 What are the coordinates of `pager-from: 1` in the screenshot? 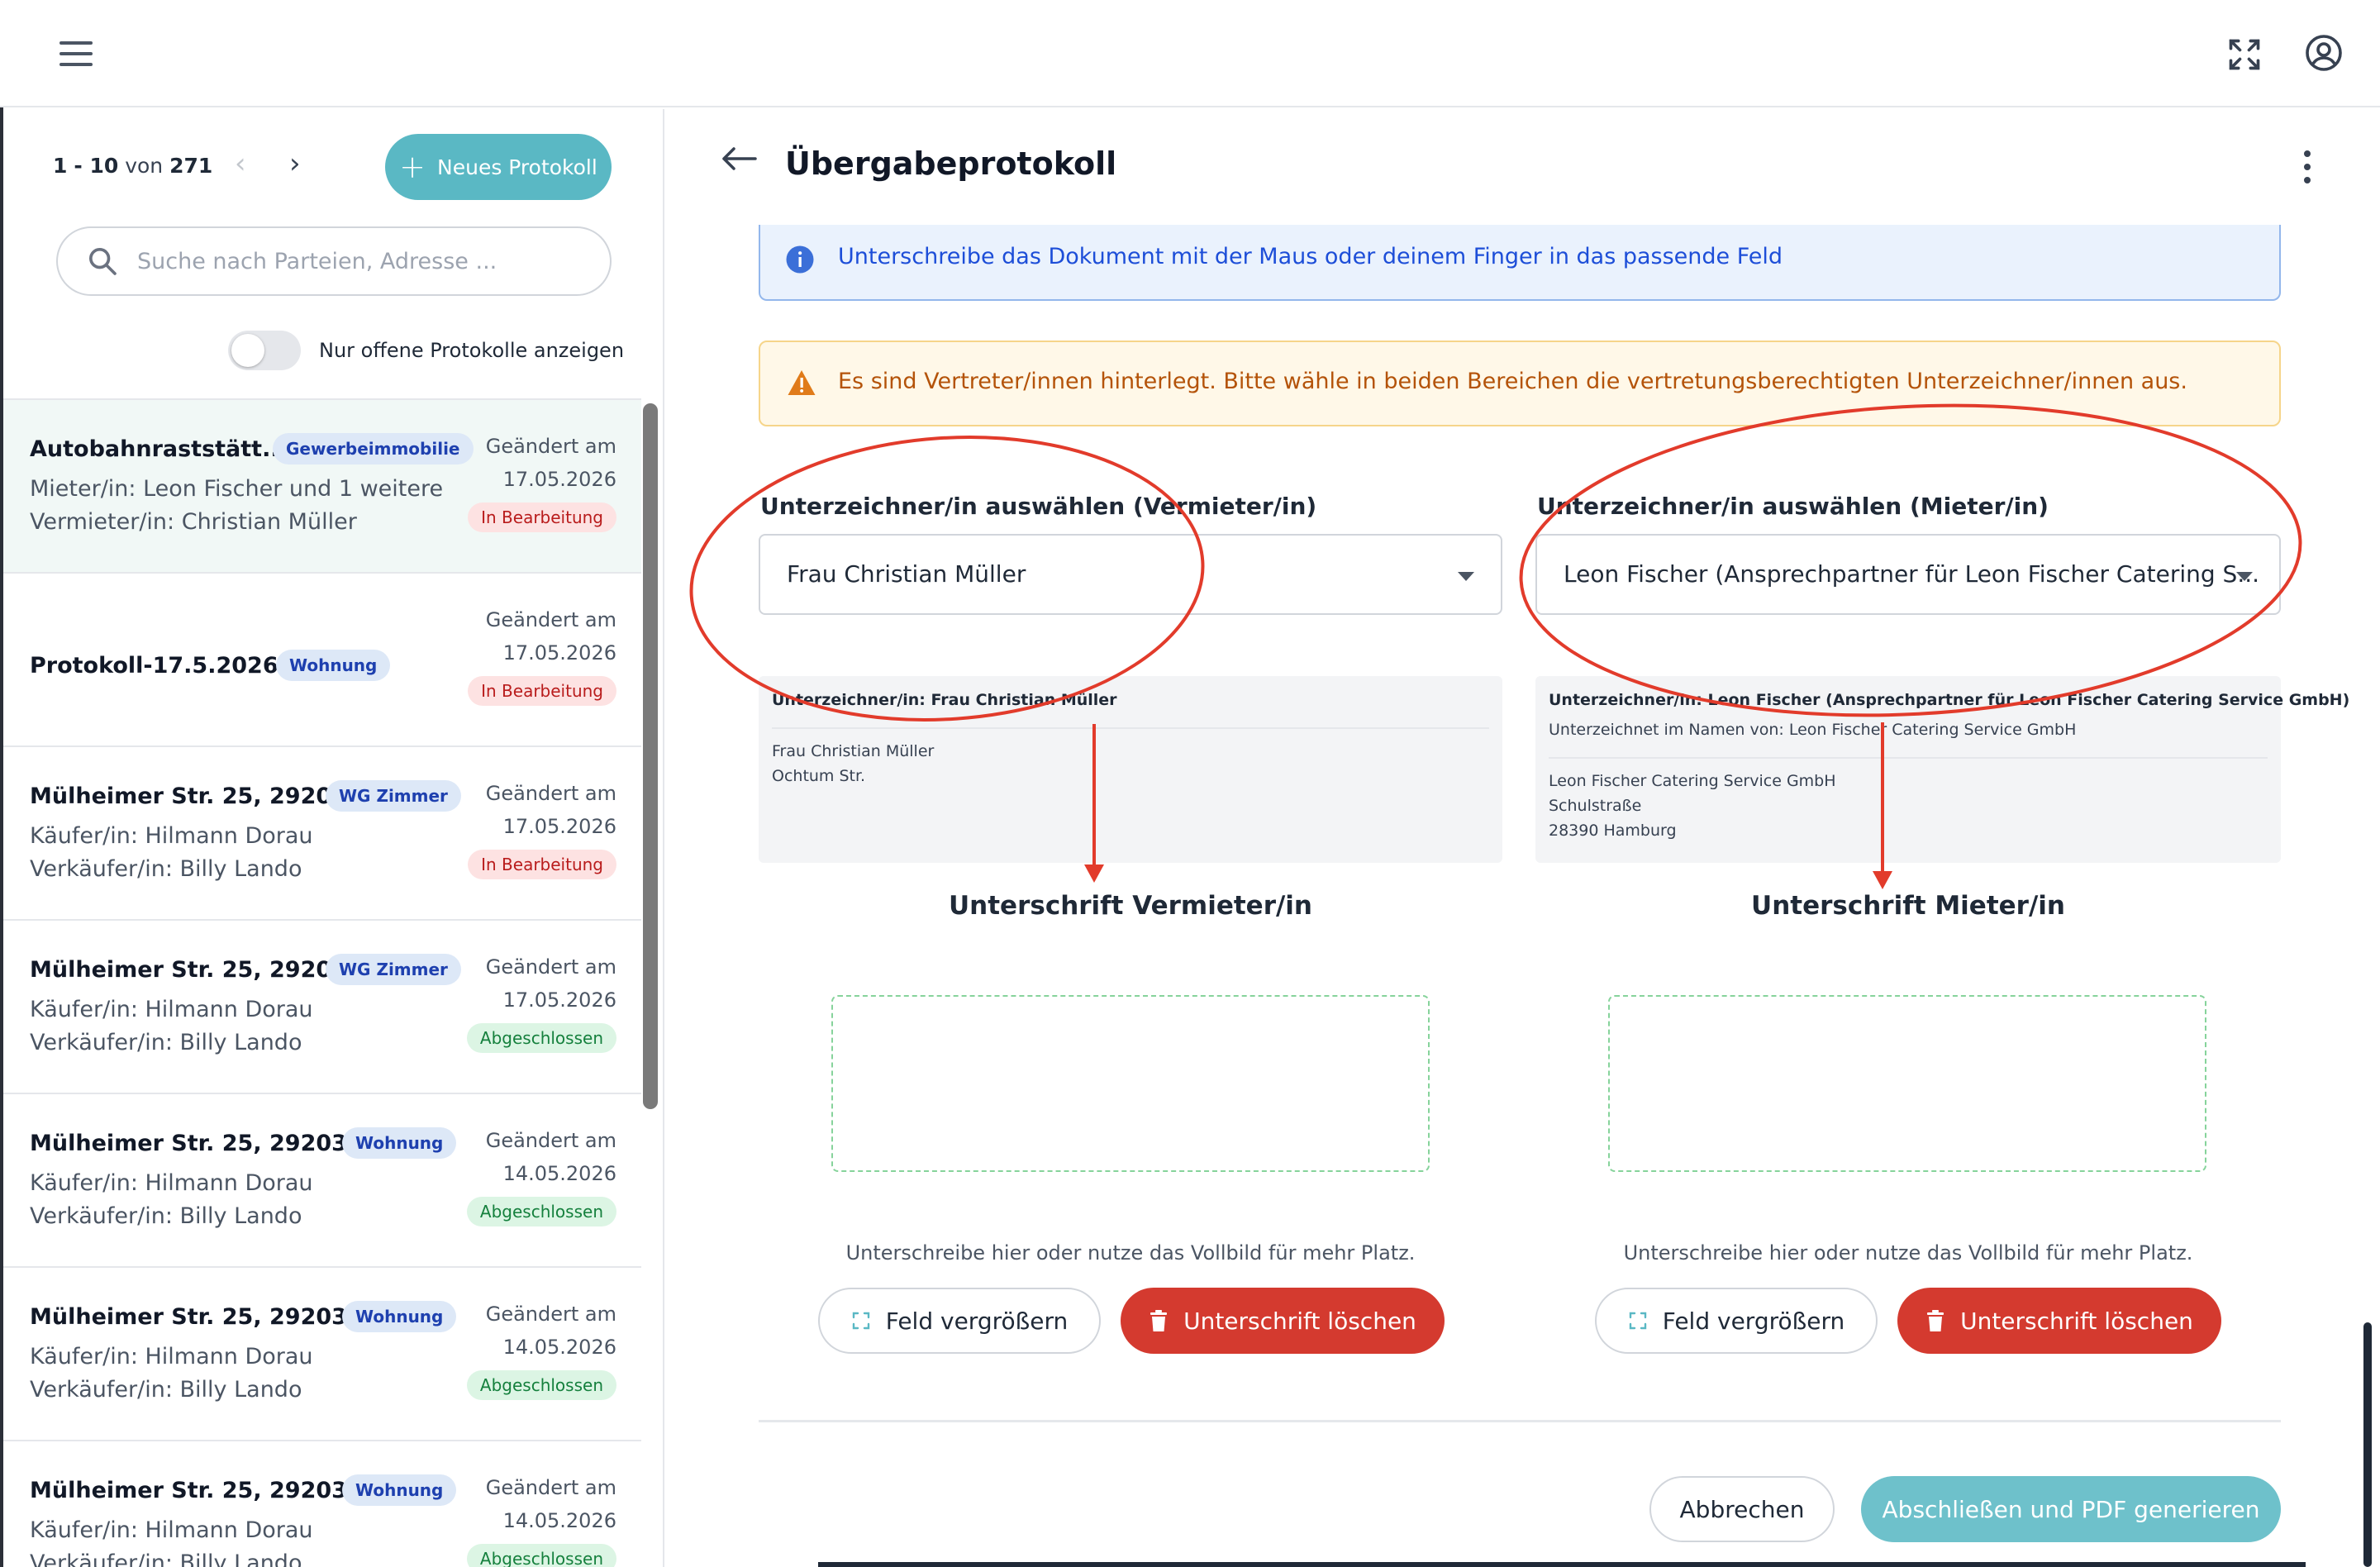 It's located at (60, 166).